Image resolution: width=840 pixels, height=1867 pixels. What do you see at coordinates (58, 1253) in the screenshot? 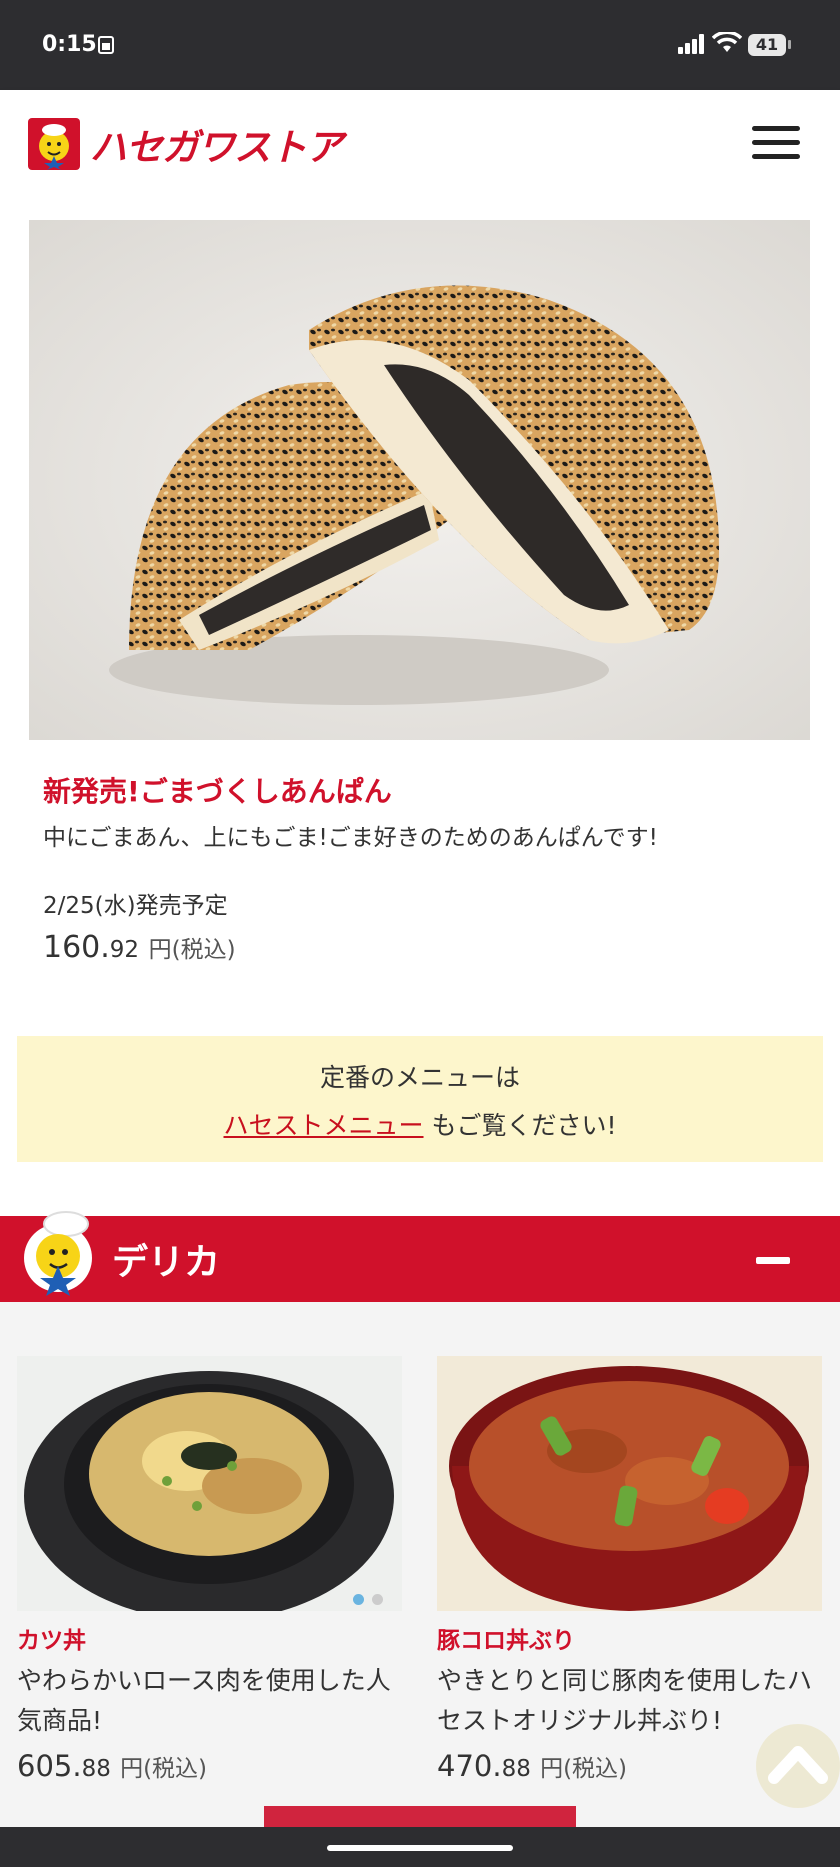
I see `mascot-icon` at bounding box center [58, 1253].